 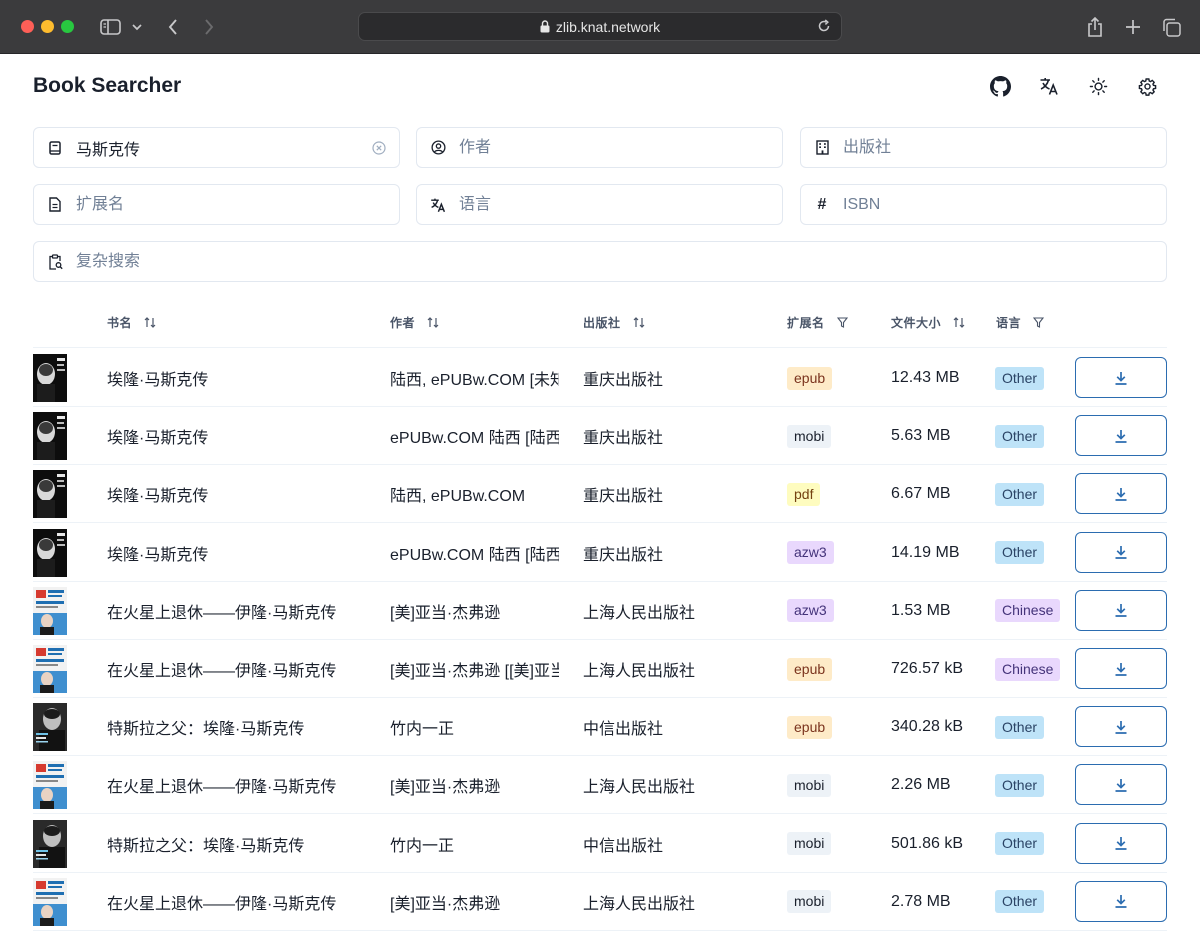 What do you see at coordinates (916, 323) in the screenshot?
I see `column-header-label: 文件大小` at bounding box center [916, 323].